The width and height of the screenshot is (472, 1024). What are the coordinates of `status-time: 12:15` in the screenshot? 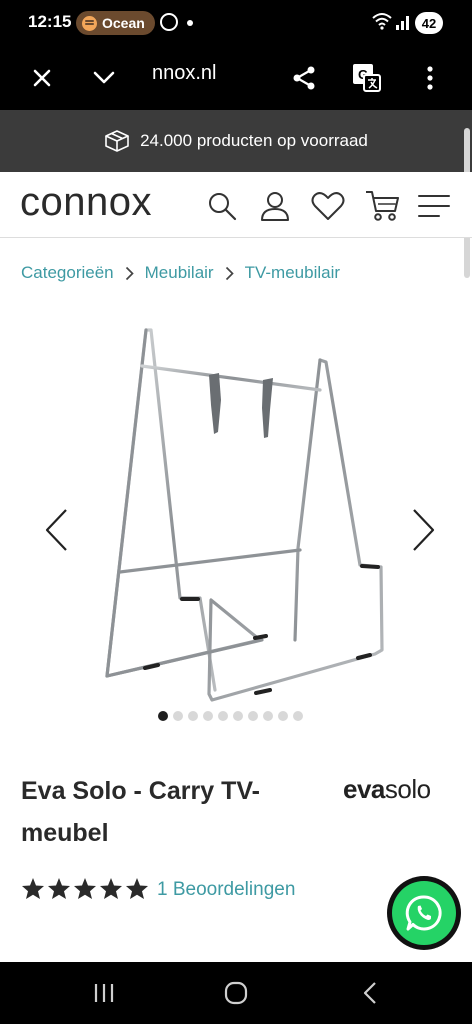 It's located at (50, 21).